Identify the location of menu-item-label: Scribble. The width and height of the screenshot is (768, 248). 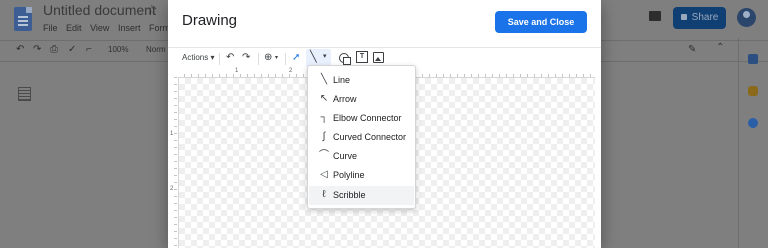
(349, 195).